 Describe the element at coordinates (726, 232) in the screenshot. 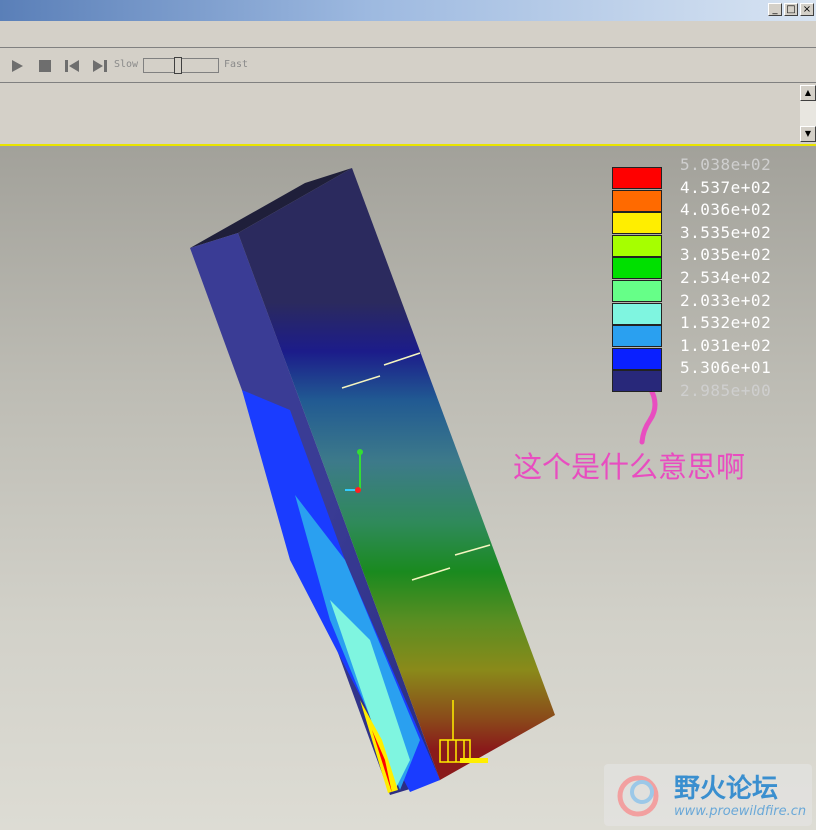

I see `legend-value: 3.535e+02` at that location.